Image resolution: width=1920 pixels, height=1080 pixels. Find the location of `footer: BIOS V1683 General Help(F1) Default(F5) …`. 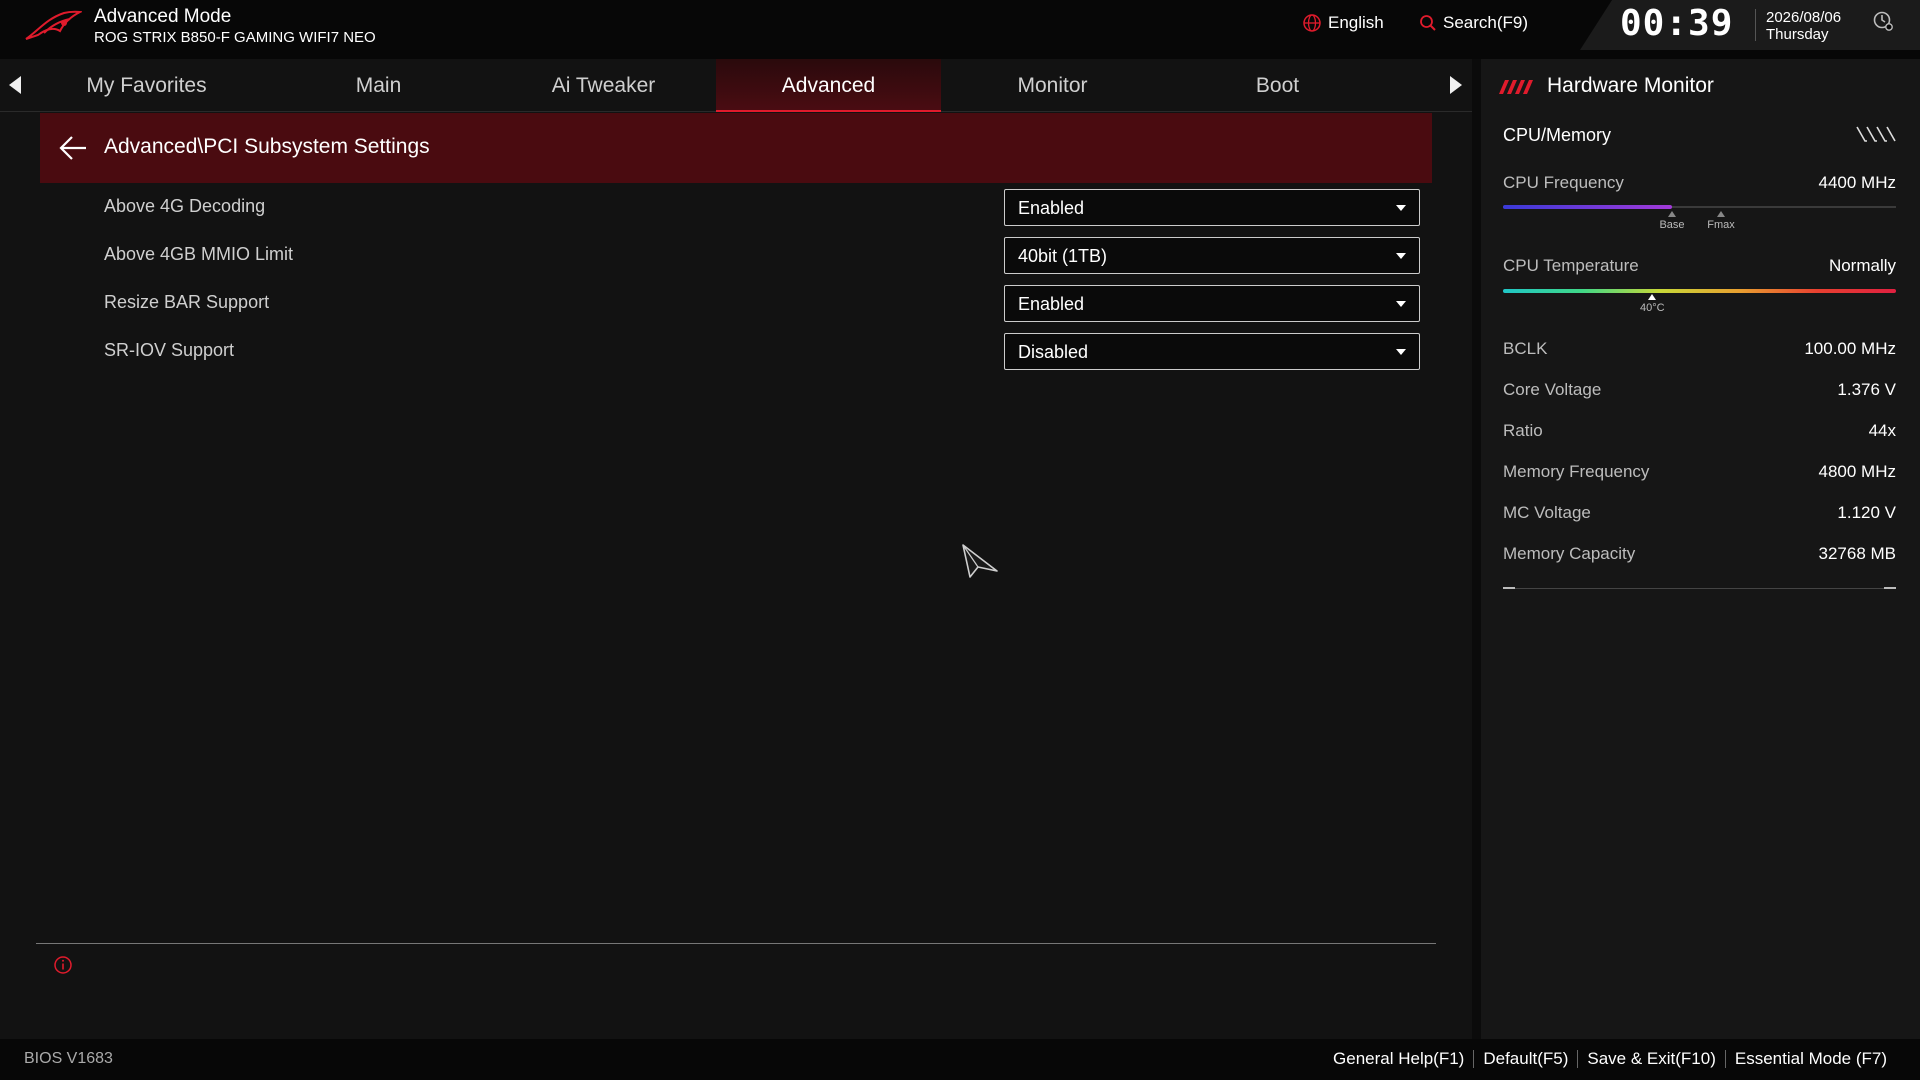

footer: BIOS V1683 General Help(F1) Default(F5) … is located at coordinates (960, 1059).